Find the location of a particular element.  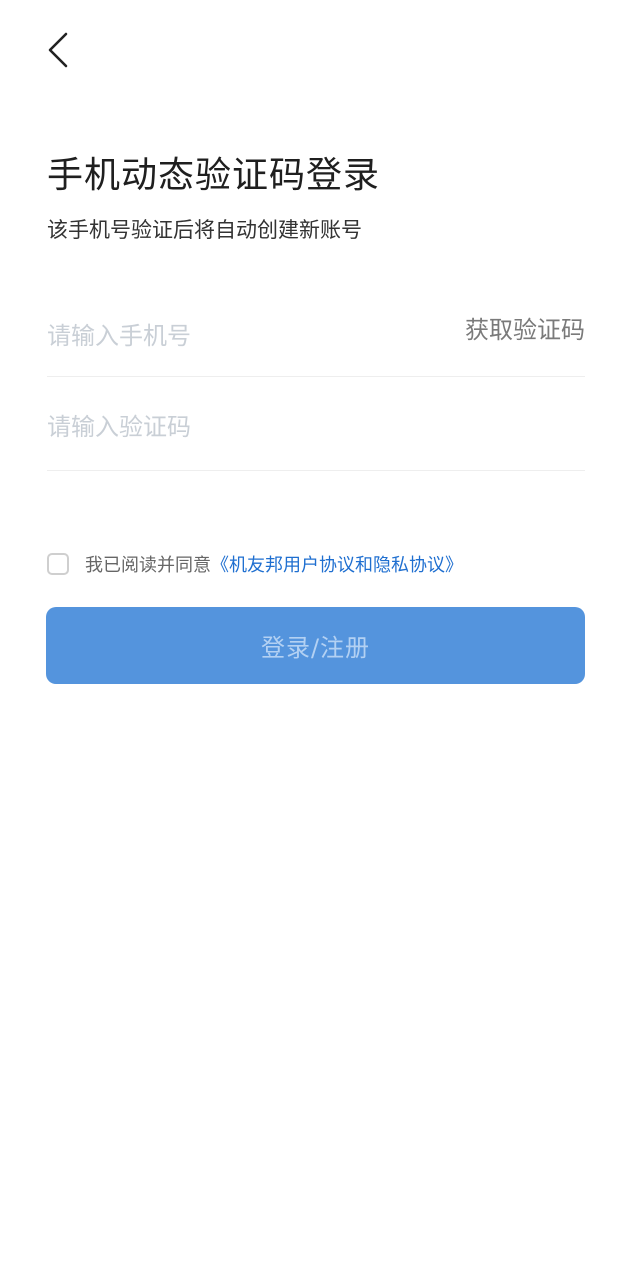

get-code-button: 获取验证码 is located at coordinates (525, 330).